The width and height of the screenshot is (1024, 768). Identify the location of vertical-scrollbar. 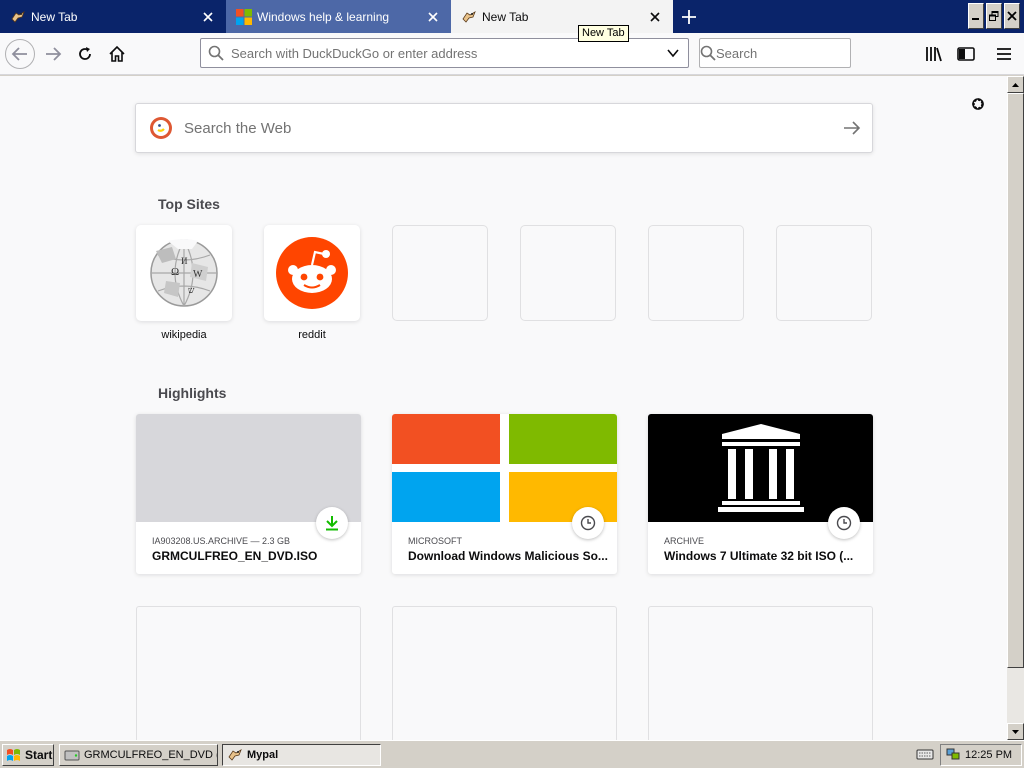
(1015, 408).